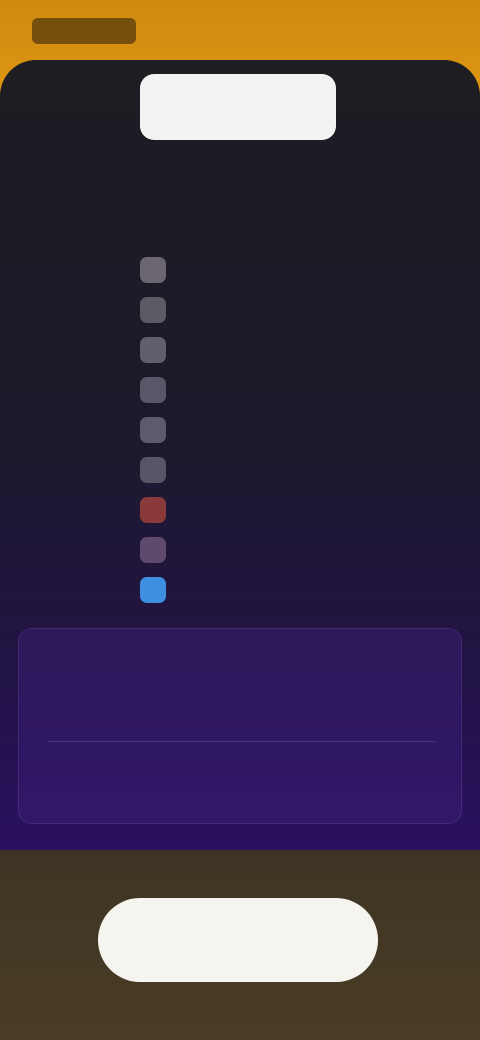 This screenshot has width=480, height=1040. What do you see at coordinates (153, 270) in the screenshot?
I see `star-icon` at bounding box center [153, 270].